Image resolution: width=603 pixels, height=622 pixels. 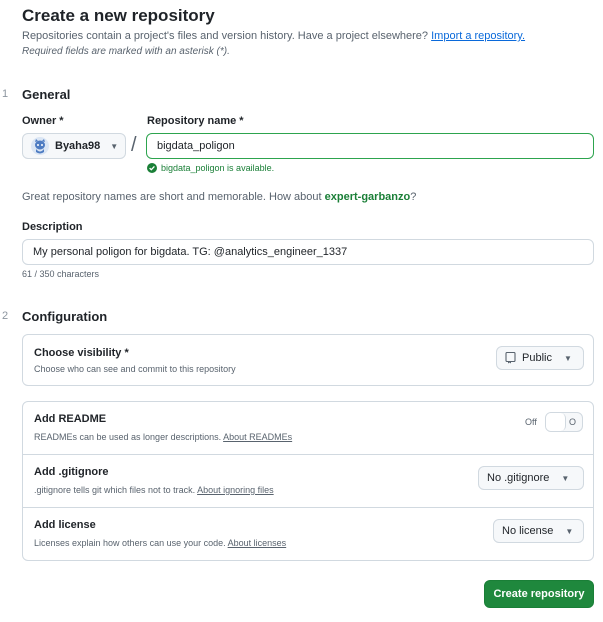 I want to click on description-char-count: 61 / 350 characters, so click(x=61, y=274).